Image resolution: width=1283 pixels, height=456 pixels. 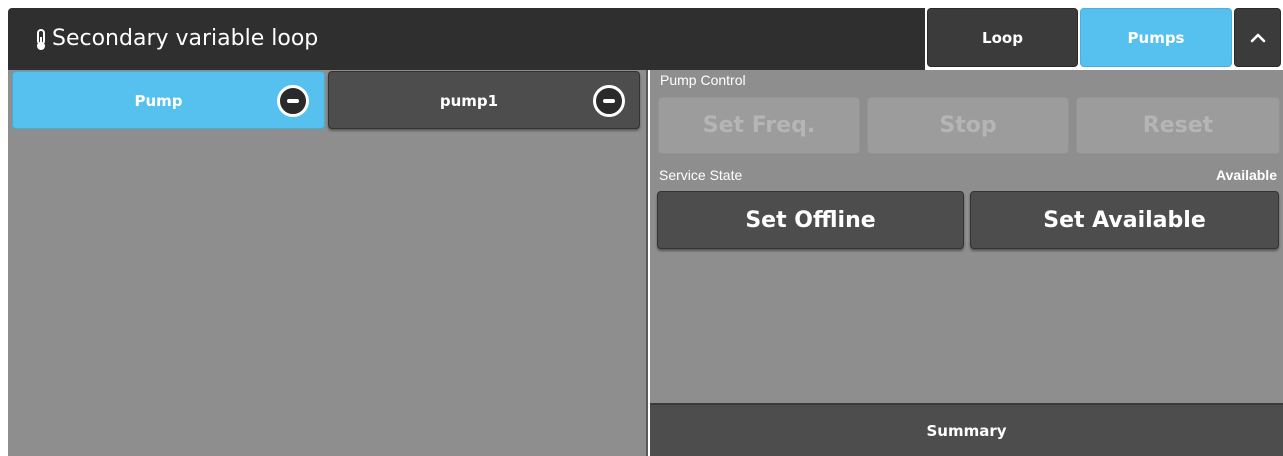 I want to click on tab-loop-label: Loop, so click(x=1002, y=37).